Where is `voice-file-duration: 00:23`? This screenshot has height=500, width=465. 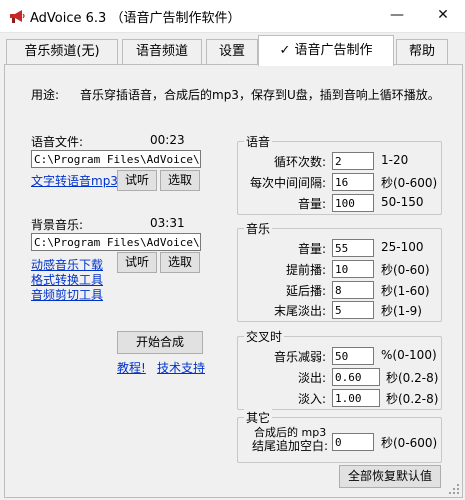
voice-file-duration: 00:23 is located at coordinates (167, 140).